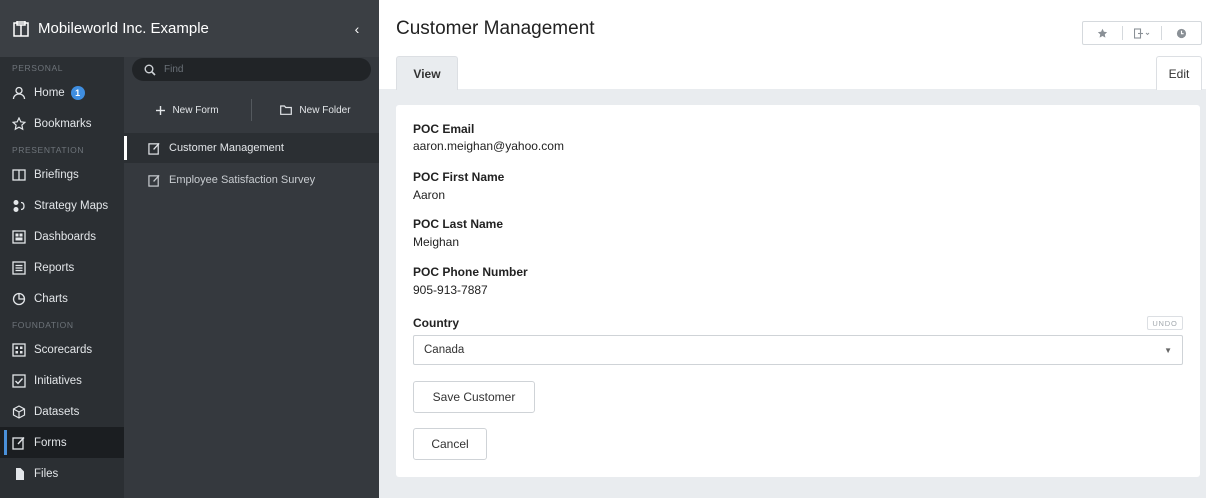 The image size is (1206, 498). Describe the element at coordinates (444, 350) in the screenshot. I see `country-select-value: Canada` at that location.